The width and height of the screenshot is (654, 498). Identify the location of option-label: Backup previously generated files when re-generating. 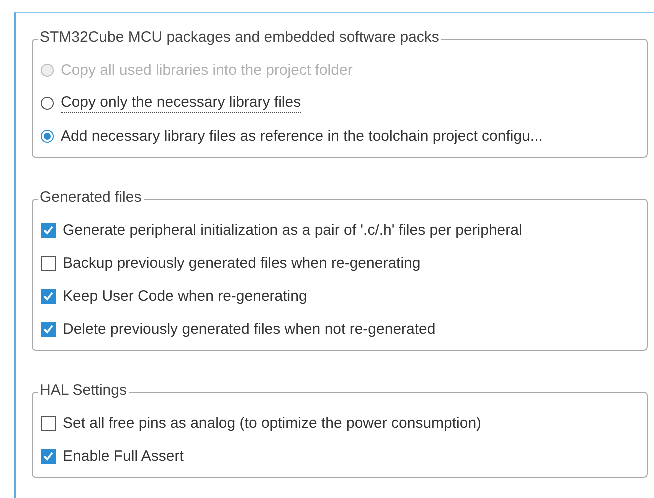
(242, 263).